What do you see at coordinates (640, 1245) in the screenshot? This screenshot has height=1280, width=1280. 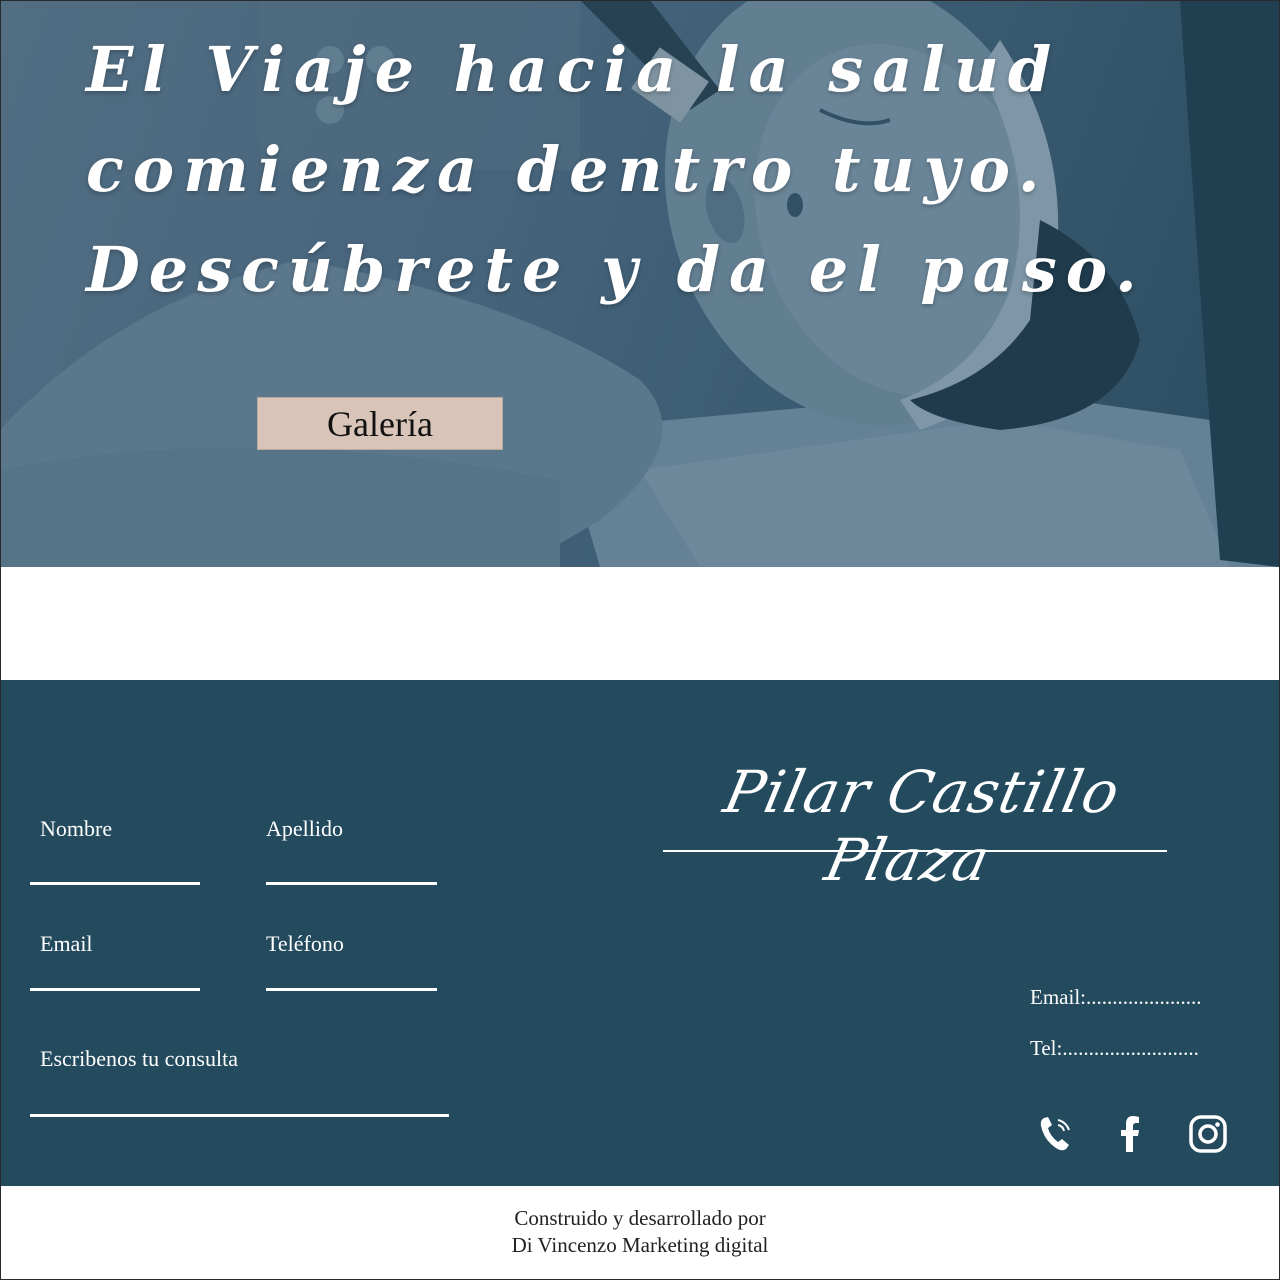 I see `footer-credit-line-2: Di Vincenzo Marketing digital` at bounding box center [640, 1245].